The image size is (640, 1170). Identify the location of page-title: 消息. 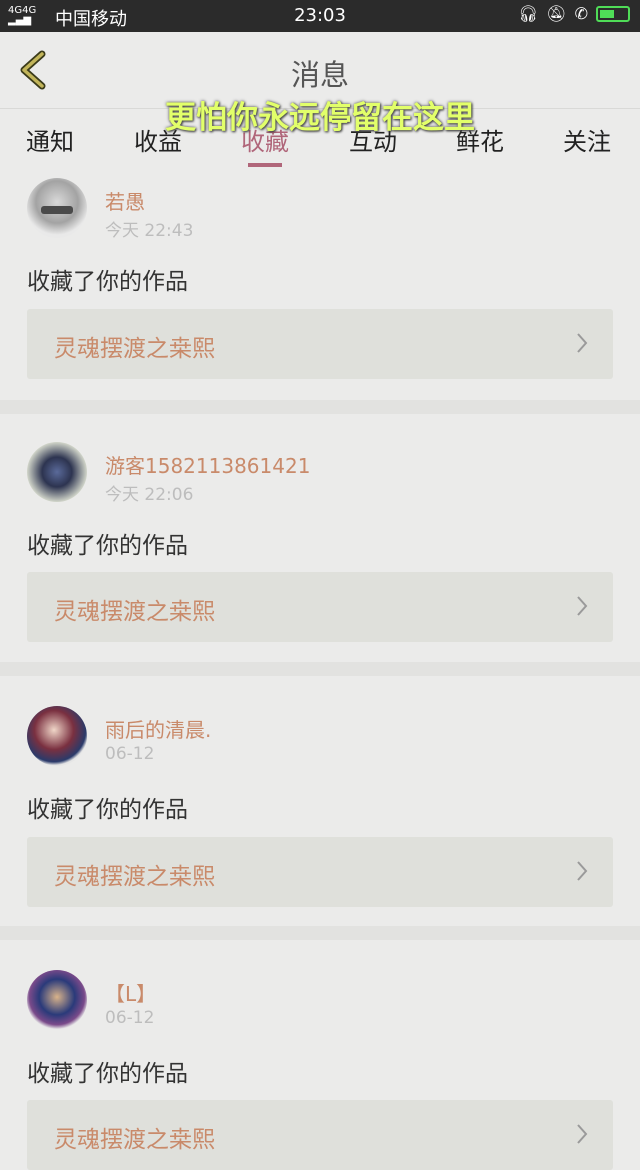
(319, 75).